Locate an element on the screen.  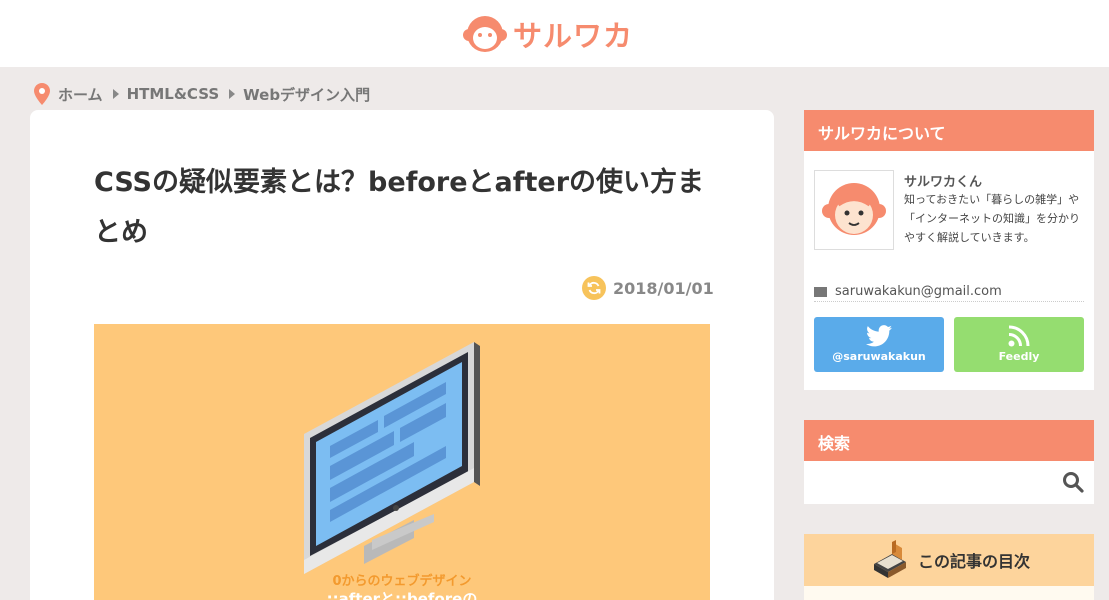
email-text: saruwakakun@gmail.com is located at coordinates (918, 291).